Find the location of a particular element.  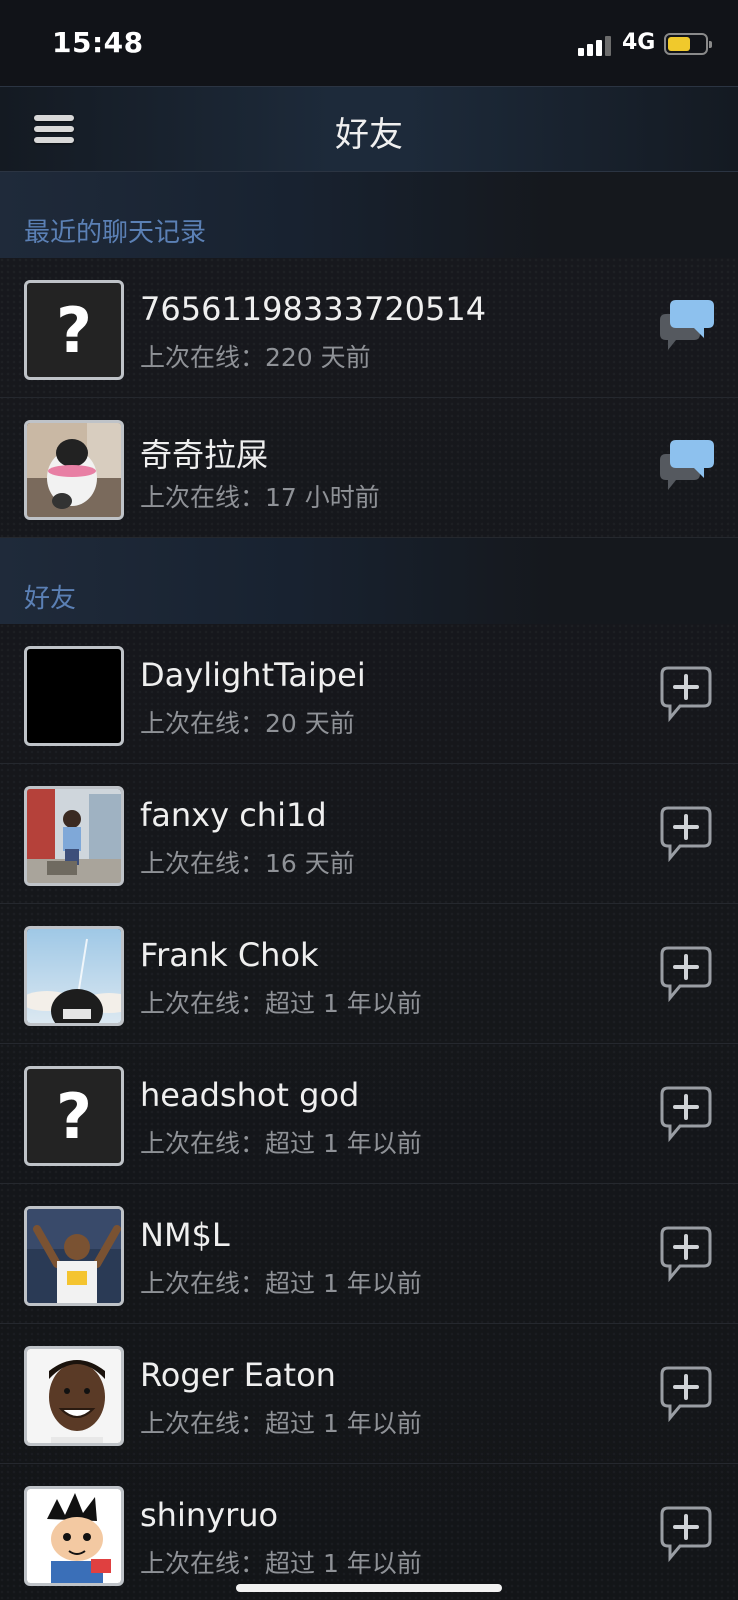

last-online-status: 上次在线：20 天前 is located at coordinates (247, 723).